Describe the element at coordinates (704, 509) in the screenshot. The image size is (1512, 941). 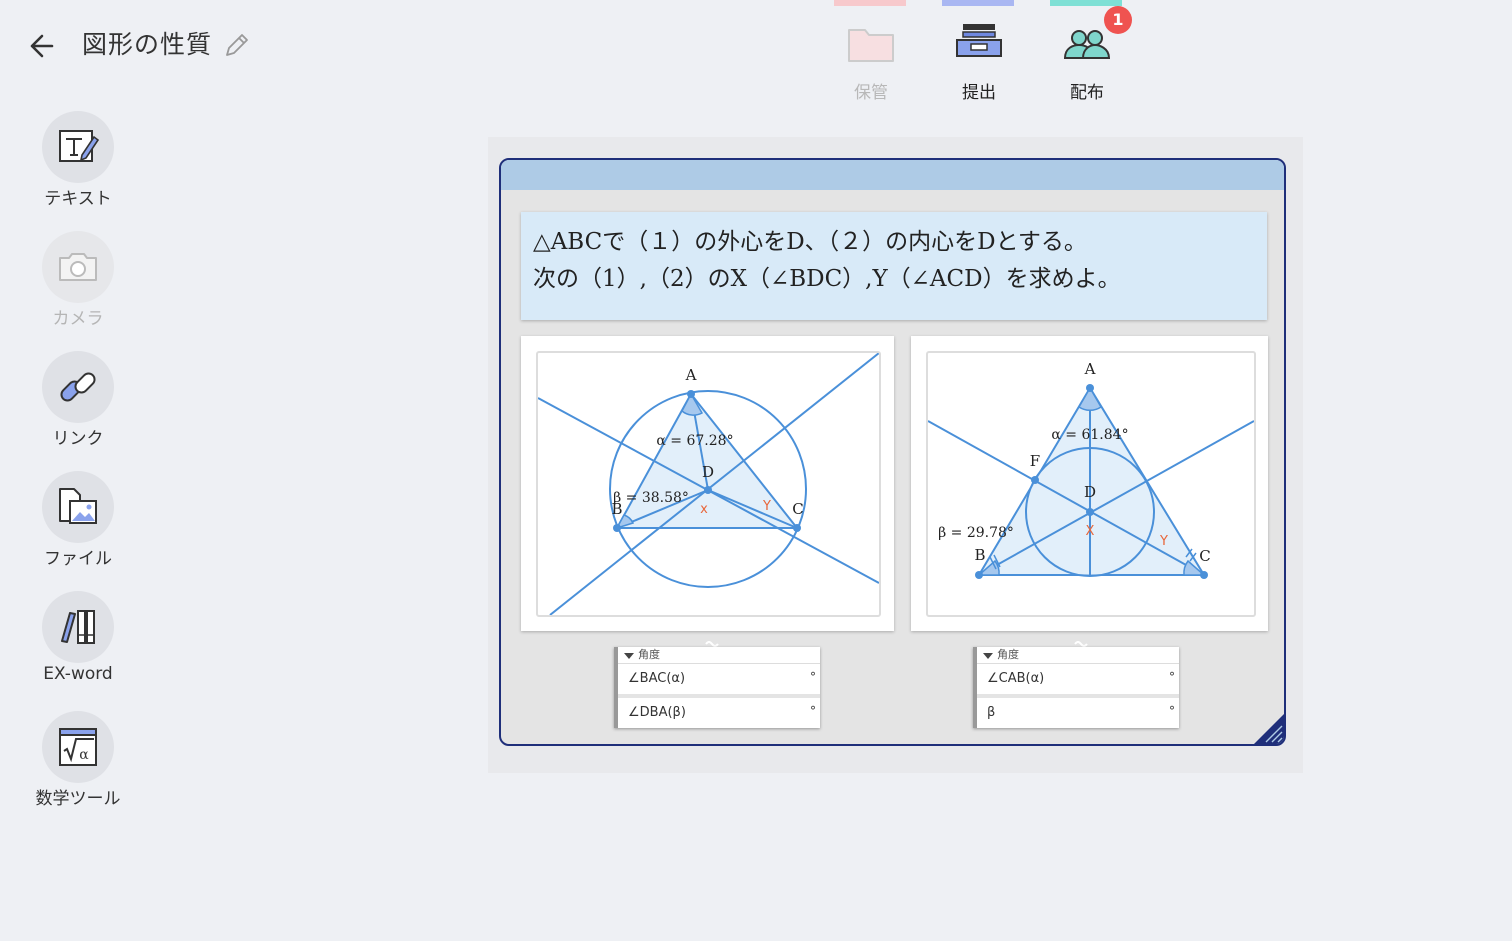
I see `angle-label-x: x` at that location.